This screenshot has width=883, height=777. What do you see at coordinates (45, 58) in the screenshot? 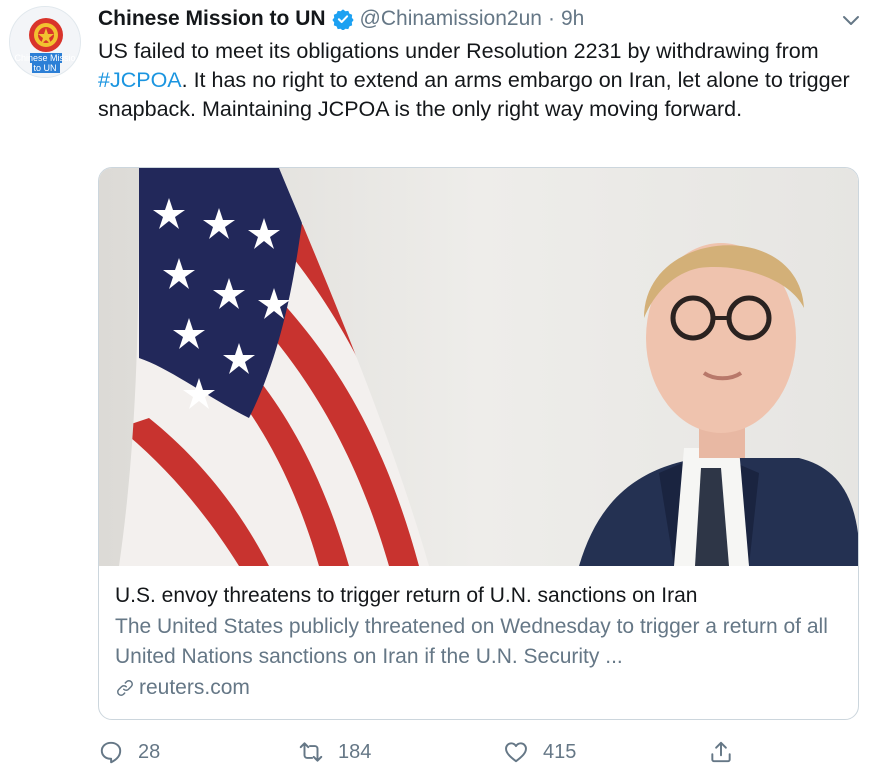
I see `avatar-label-line1: Chinese Missio` at bounding box center [45, 58].